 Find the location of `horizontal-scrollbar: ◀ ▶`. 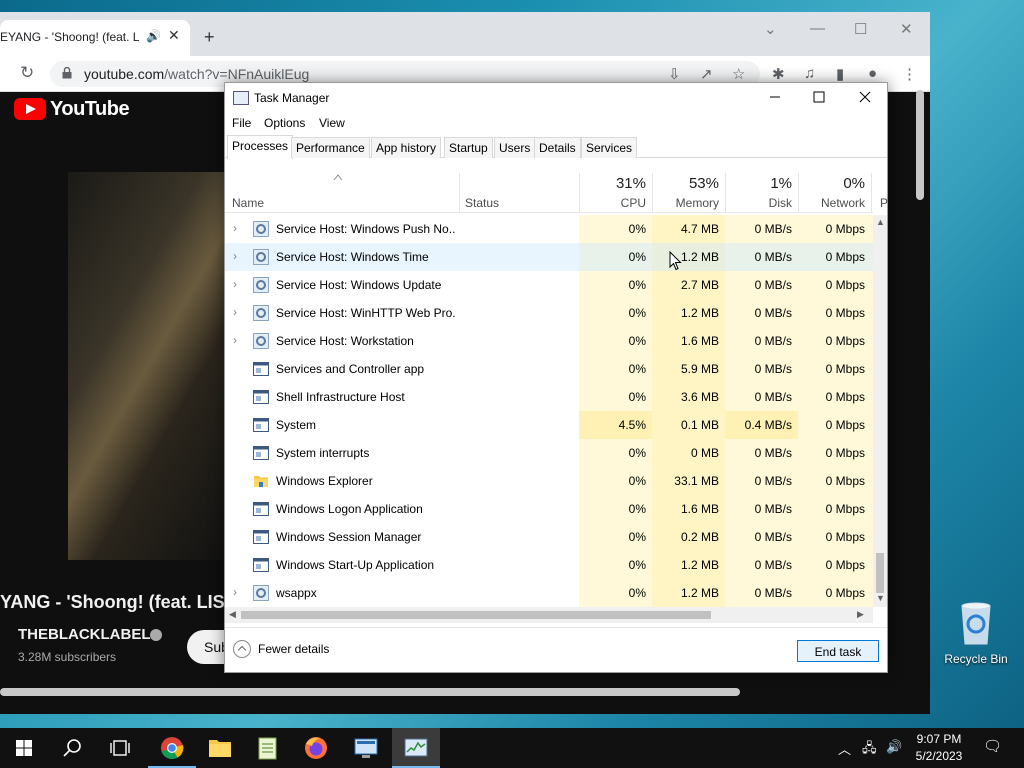

horizontal-scrollbar: ◀ ▶ is located at coordinates (549, 615).